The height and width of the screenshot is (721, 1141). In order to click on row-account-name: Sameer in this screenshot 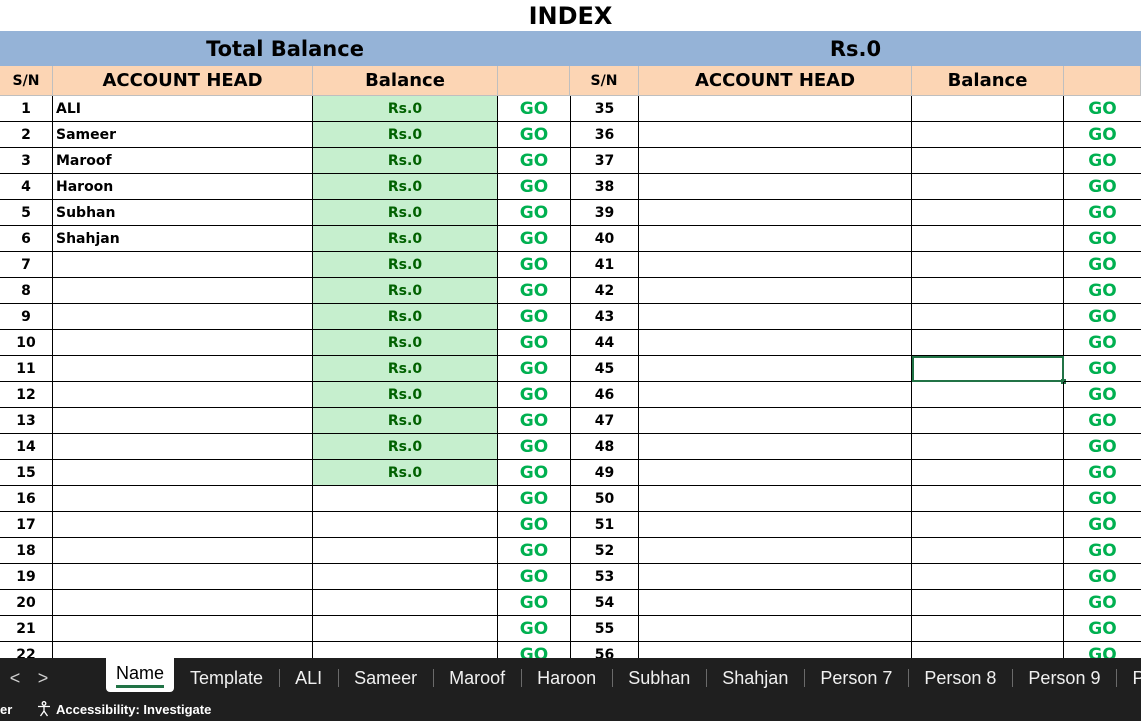, I will do `click(183, 135)`.